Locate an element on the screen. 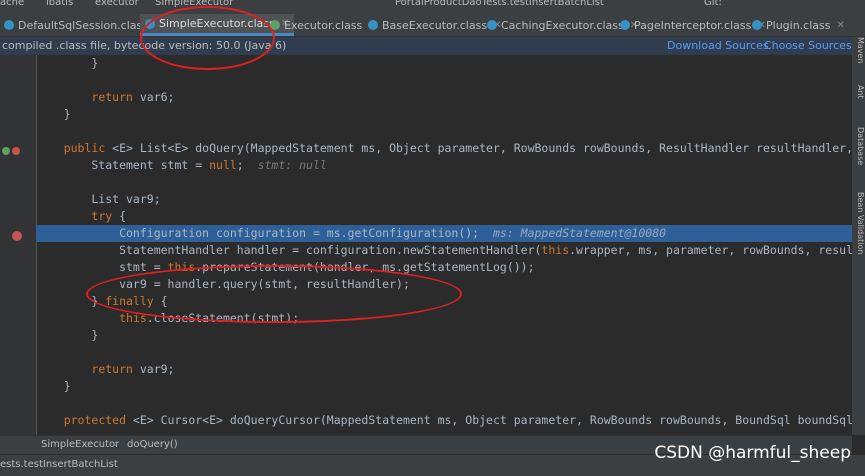 The height and width of the screenshot is (476, 865). tab-label: BaseExecutor.class is located at coordinates (435, 25).